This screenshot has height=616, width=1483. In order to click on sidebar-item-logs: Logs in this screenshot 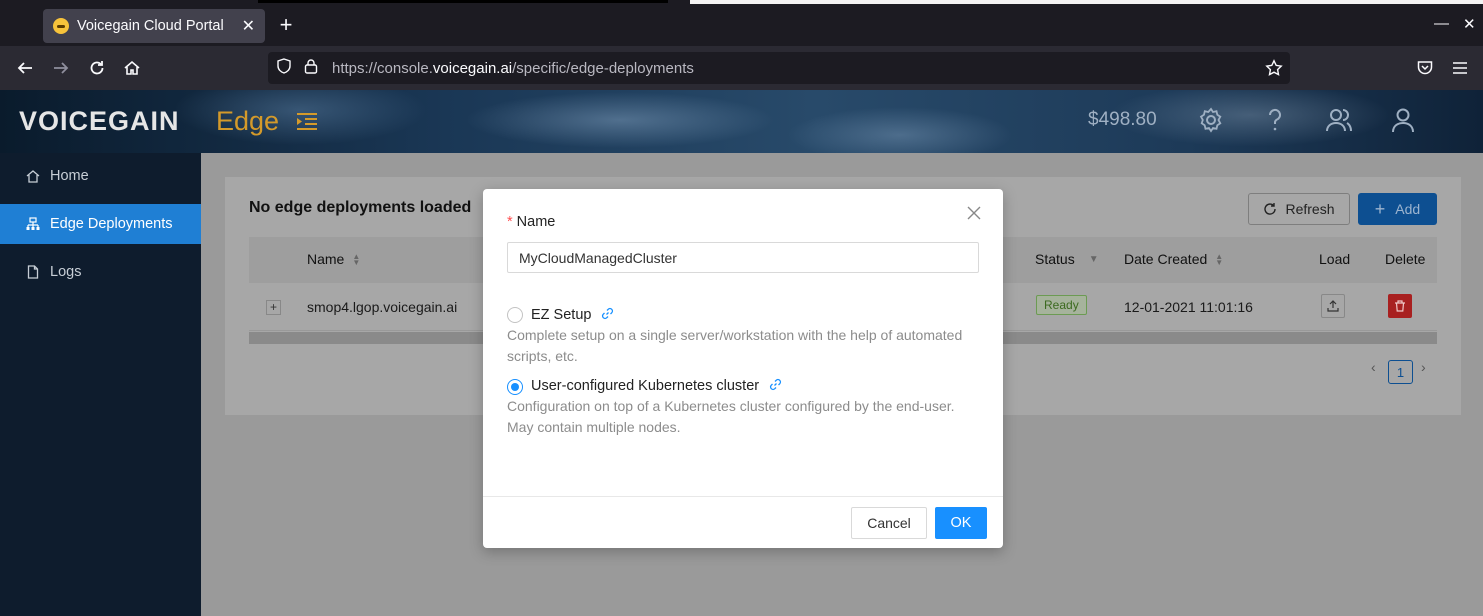, I will do `click(100, 272)`.